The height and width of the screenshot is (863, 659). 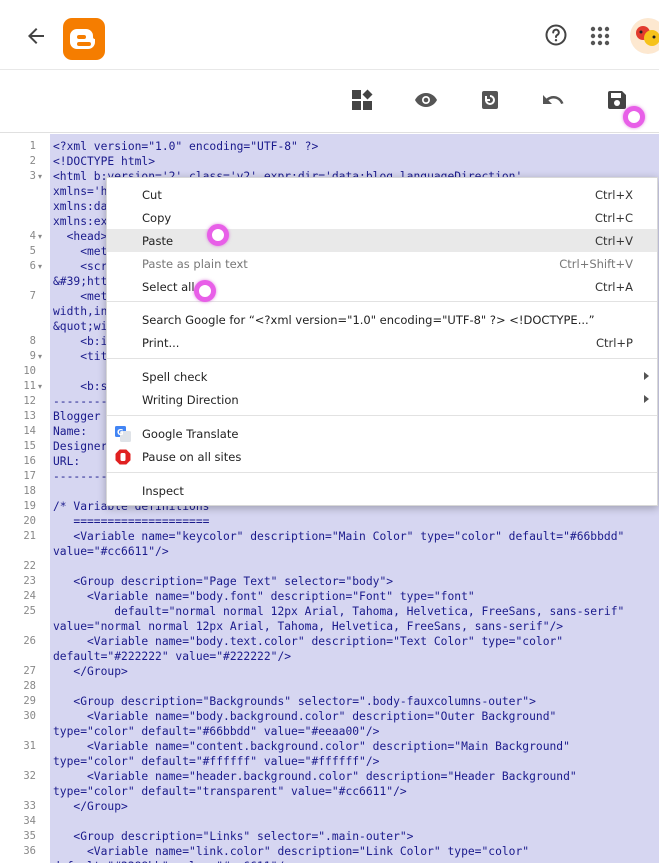 I want to click on menu-item-pause-sites: Pause on all sites, so click(x=382, y=456).